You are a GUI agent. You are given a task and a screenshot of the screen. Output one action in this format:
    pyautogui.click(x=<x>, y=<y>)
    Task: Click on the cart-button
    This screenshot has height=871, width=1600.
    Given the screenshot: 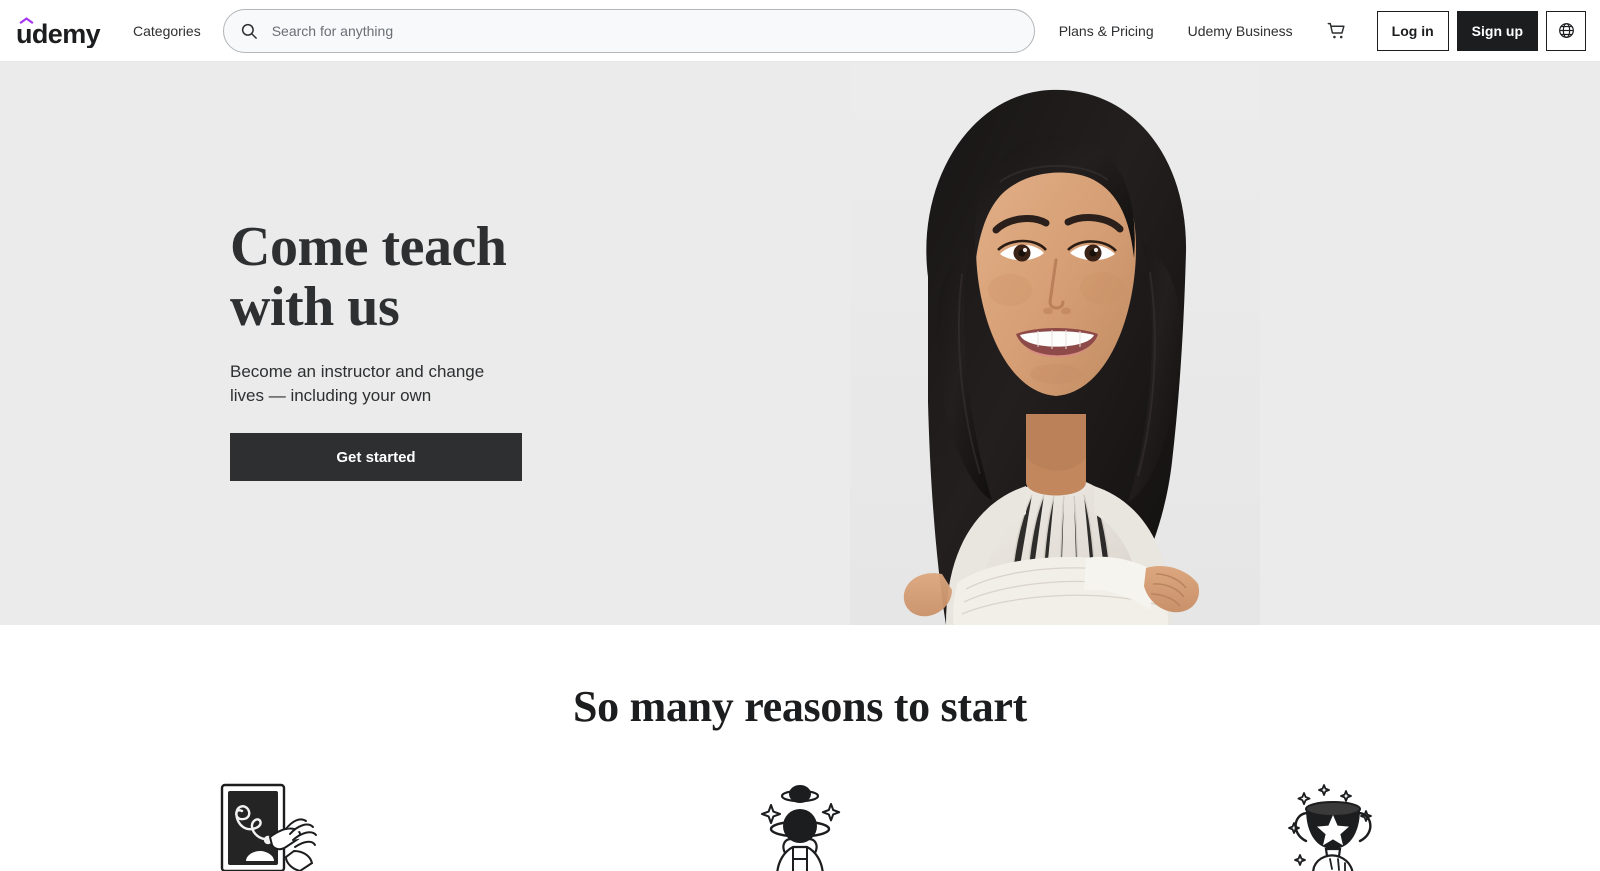 What is the action you would take?
    pyautogui.click(x=1337, y=31)
    